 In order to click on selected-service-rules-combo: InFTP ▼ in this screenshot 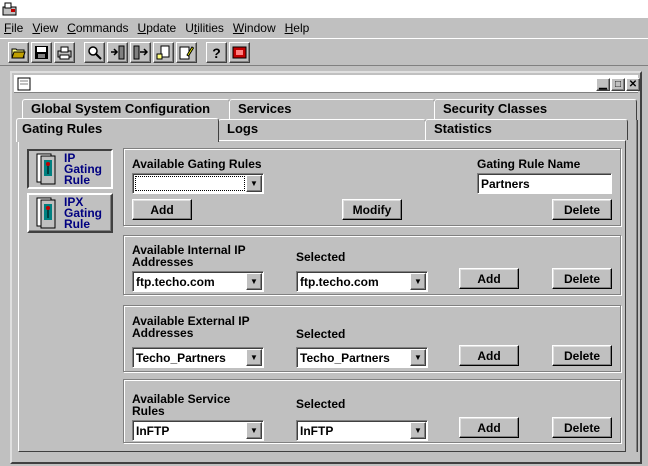, I will do `click(362, 430)`.